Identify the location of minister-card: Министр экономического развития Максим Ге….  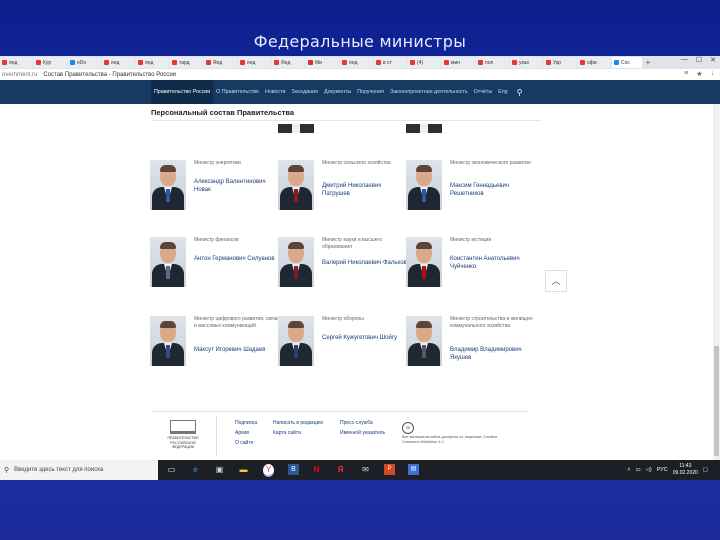
(471, 187).